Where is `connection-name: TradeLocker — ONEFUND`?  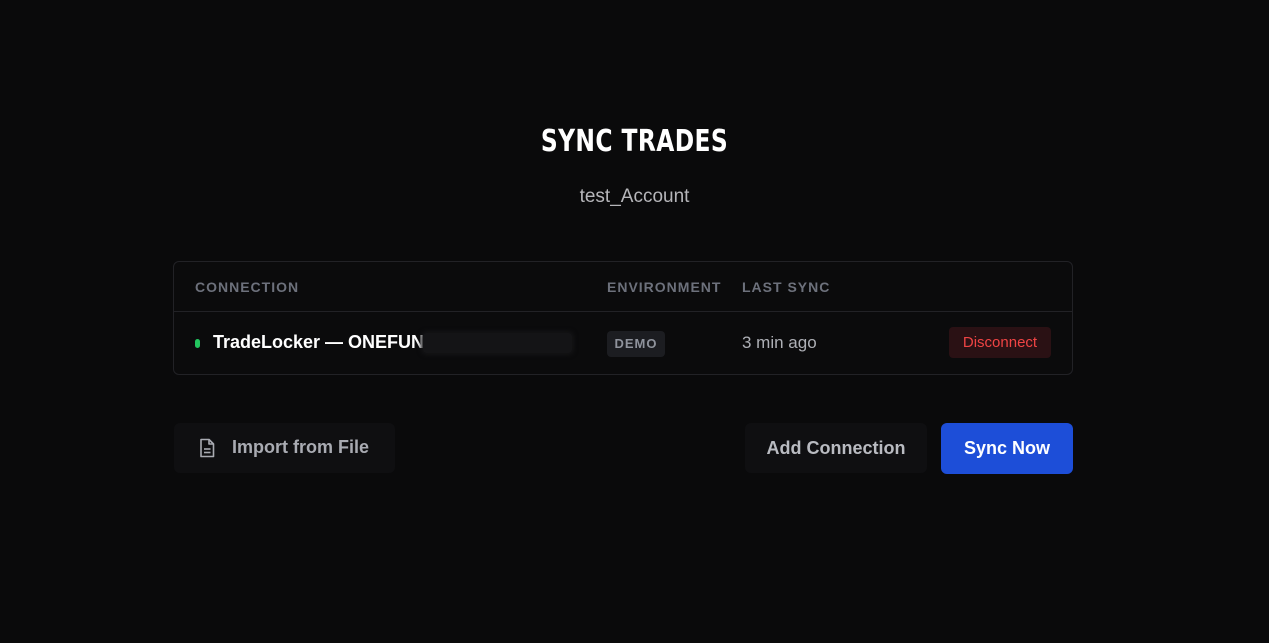 connection-name: TradeLocker — ONEFUND is located at coordinates (325, 342).